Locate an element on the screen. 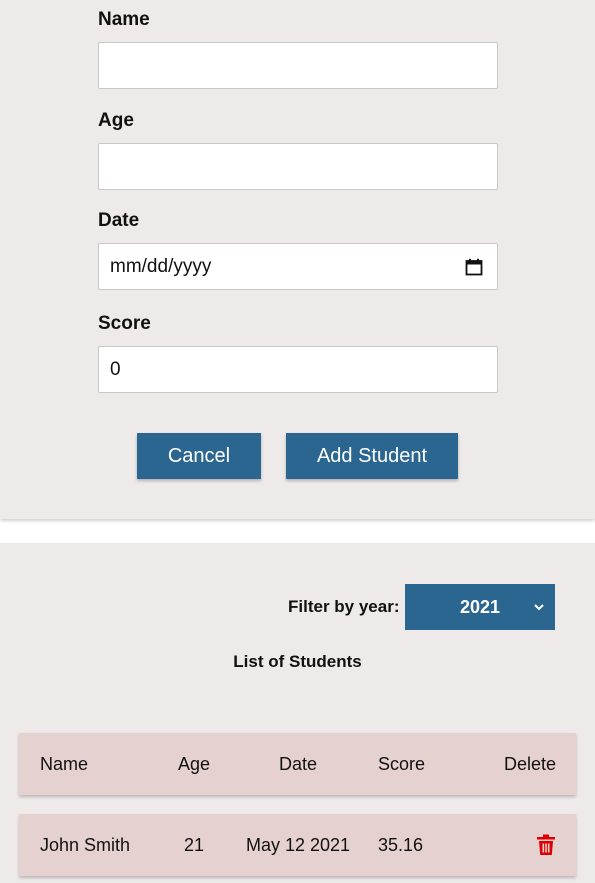 The width and height of the screenshot is (595, 883). column-header-date: Date is located at coordinates (298, 763).